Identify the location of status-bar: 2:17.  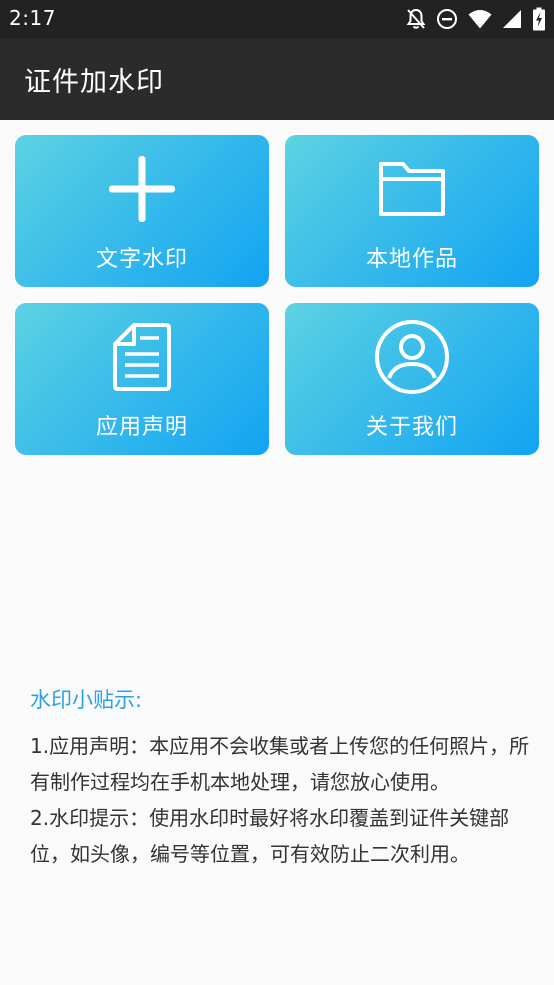
(277, 19).